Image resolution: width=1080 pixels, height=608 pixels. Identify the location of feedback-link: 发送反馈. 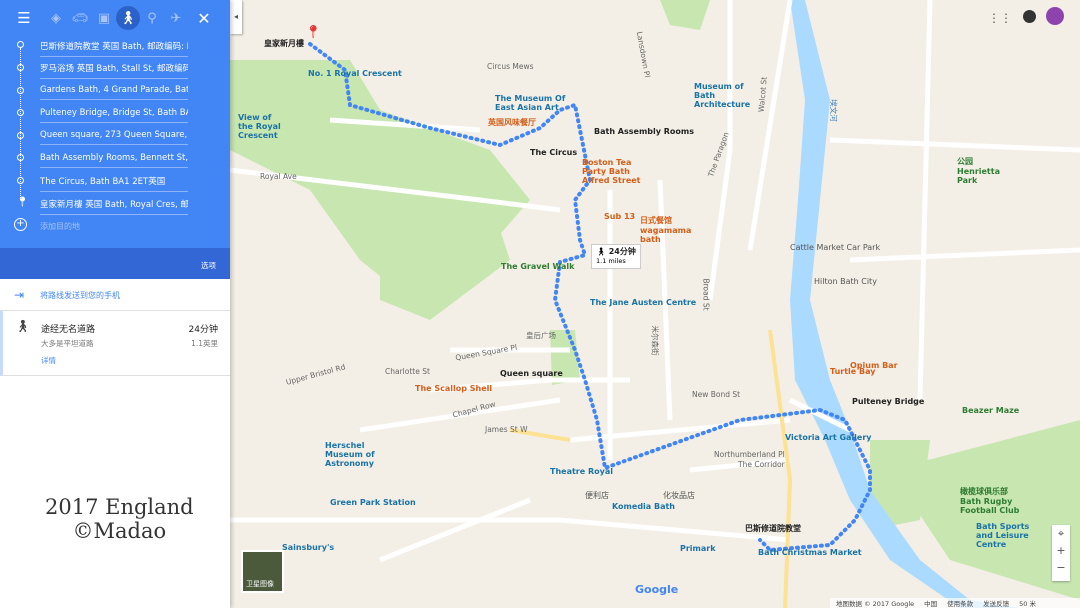
(996, 603).